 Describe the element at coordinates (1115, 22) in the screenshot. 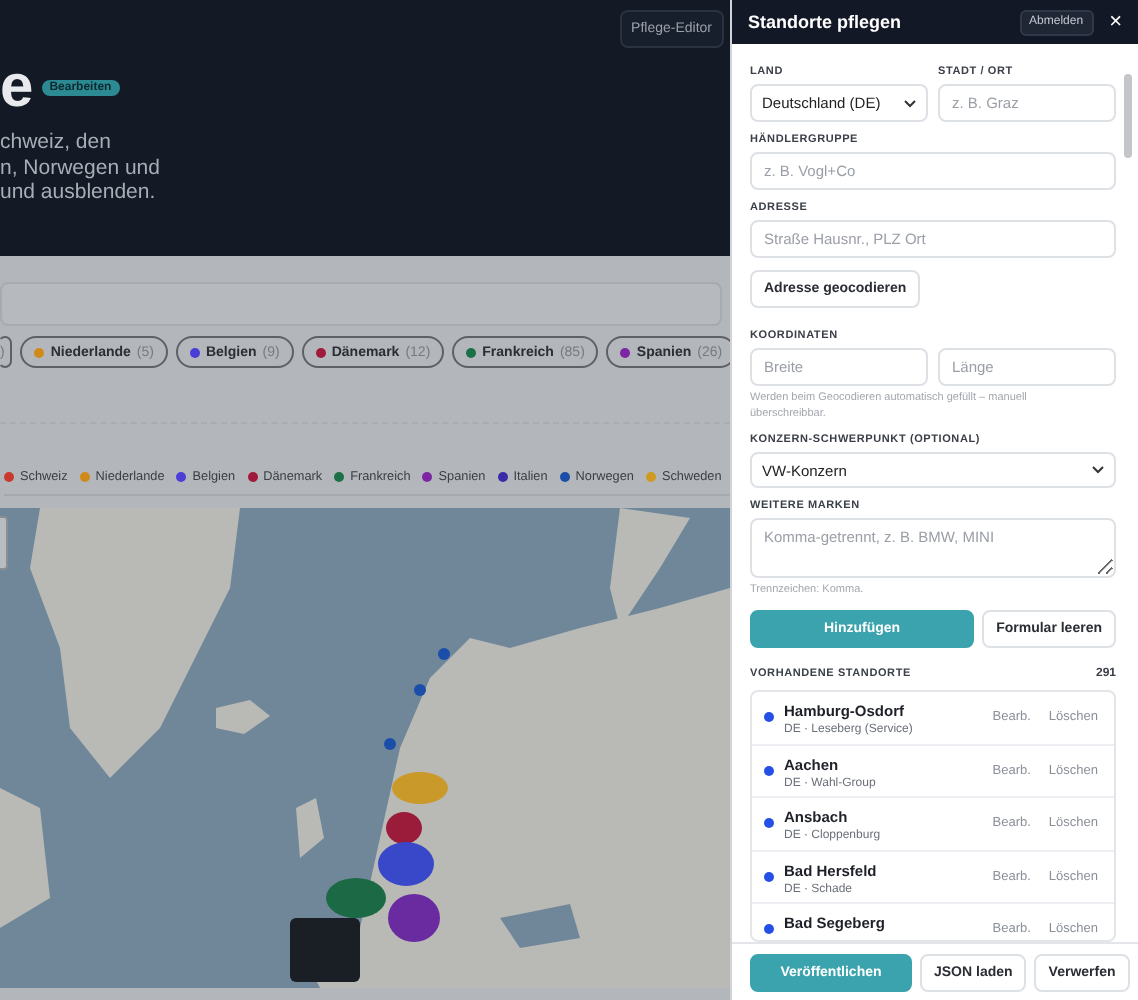

I see `close-button: ×` at that location.